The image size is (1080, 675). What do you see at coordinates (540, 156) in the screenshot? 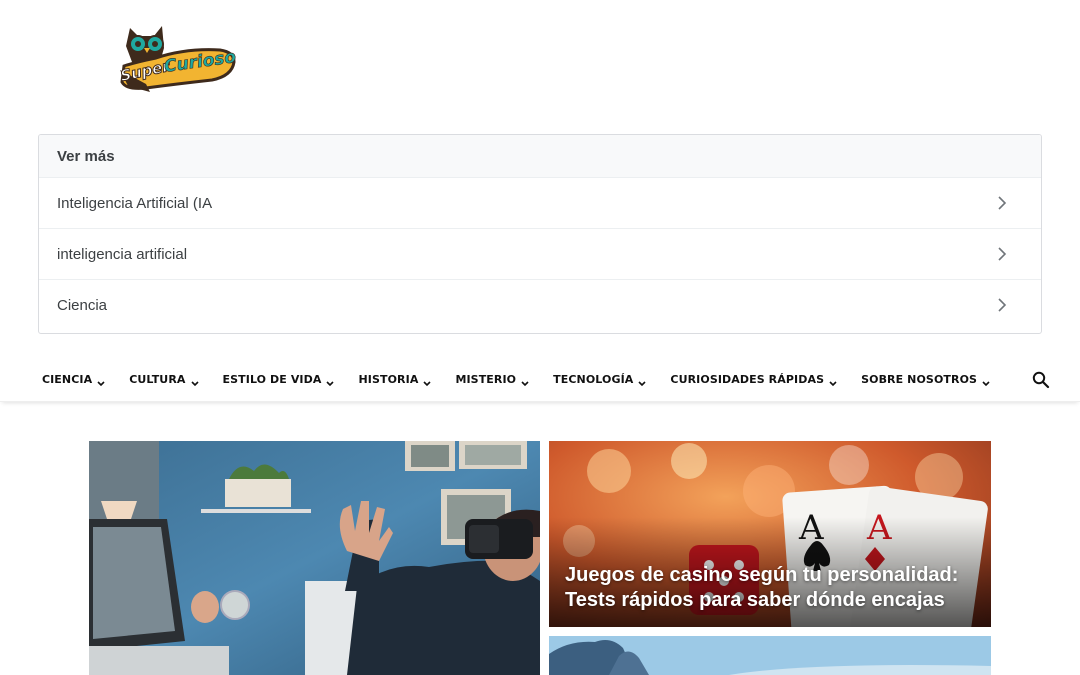
I see `related-searches-header: Ver más` at bounding box center [540, 156].